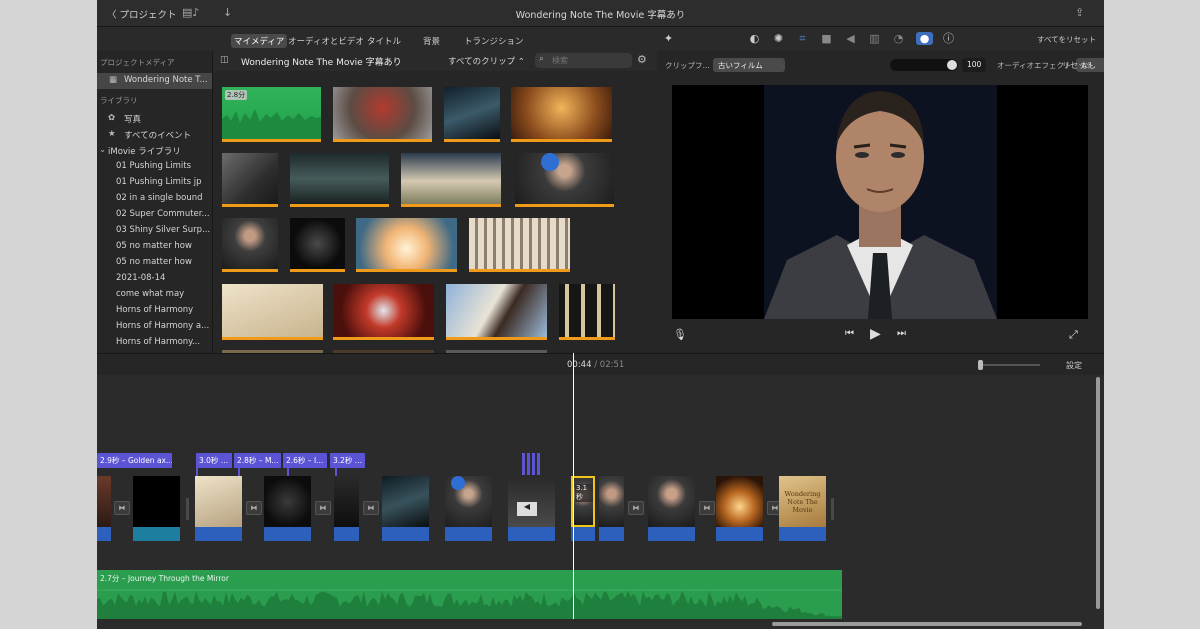 The image size is (1200, 629). I want to click on tab-transitions: トランジション, so click(494, 41).